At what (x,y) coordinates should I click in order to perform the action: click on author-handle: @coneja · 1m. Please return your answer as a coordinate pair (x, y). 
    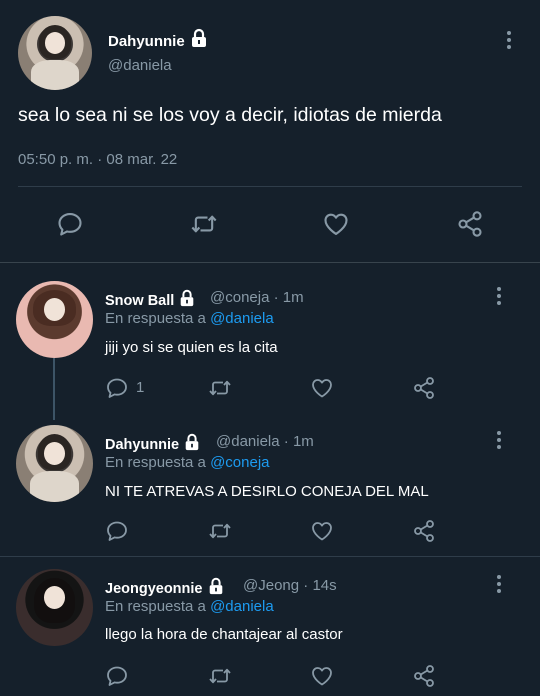
    Looking at the image, I should click on (257, 297).